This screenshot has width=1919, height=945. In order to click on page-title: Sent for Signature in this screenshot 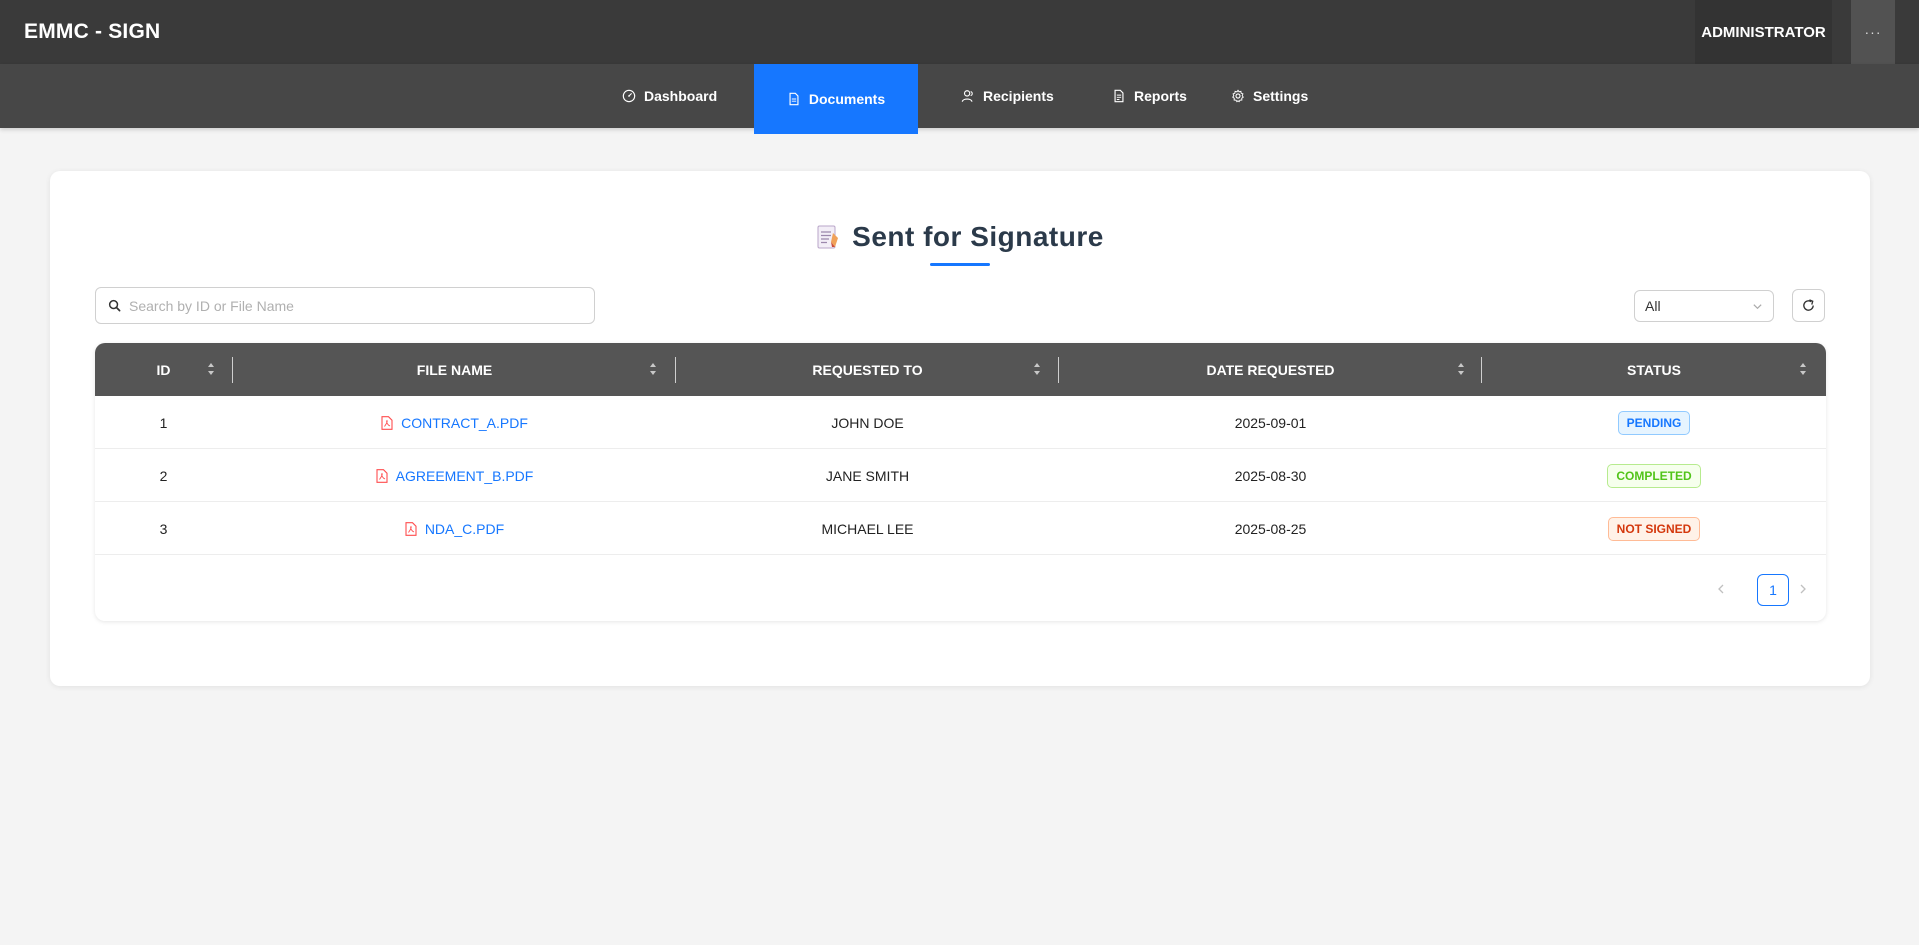, I will do `click(960, 237)`.